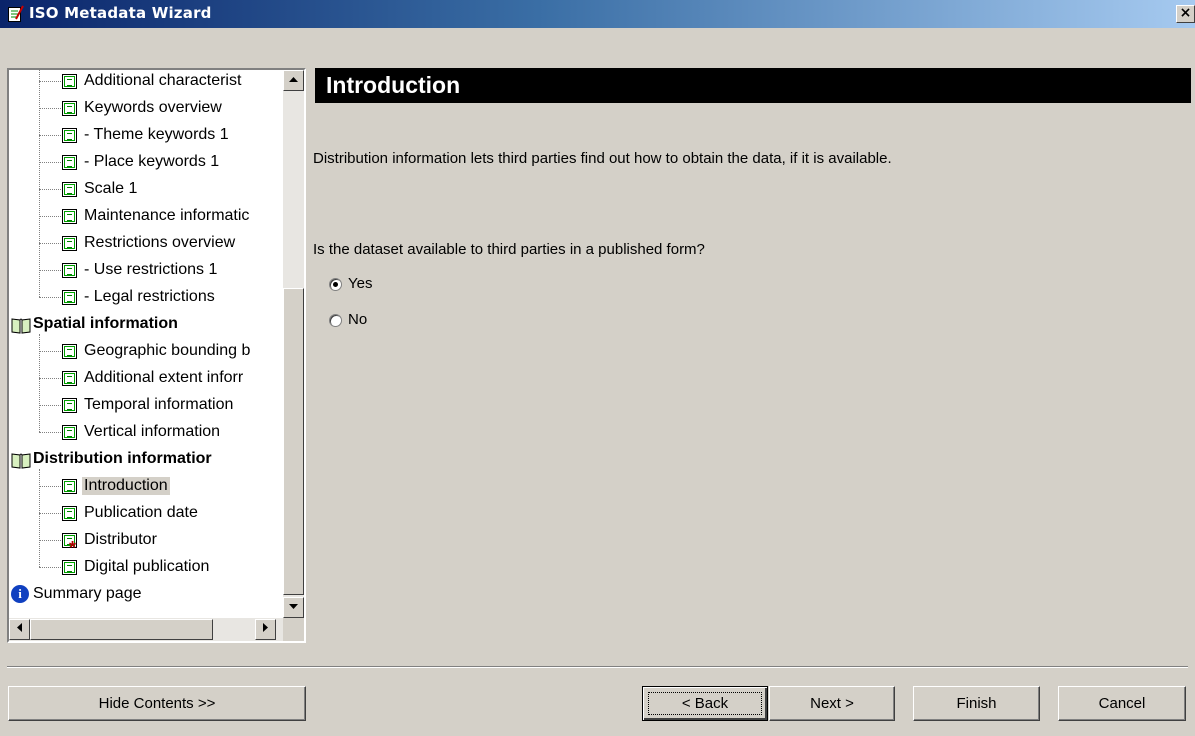 Image resolution: width=1195 pixels, height=736 pixels. Describe the element at coordinates (159, 404) in the screenshot. I see `tree-item-label: Temporal information` at that location.